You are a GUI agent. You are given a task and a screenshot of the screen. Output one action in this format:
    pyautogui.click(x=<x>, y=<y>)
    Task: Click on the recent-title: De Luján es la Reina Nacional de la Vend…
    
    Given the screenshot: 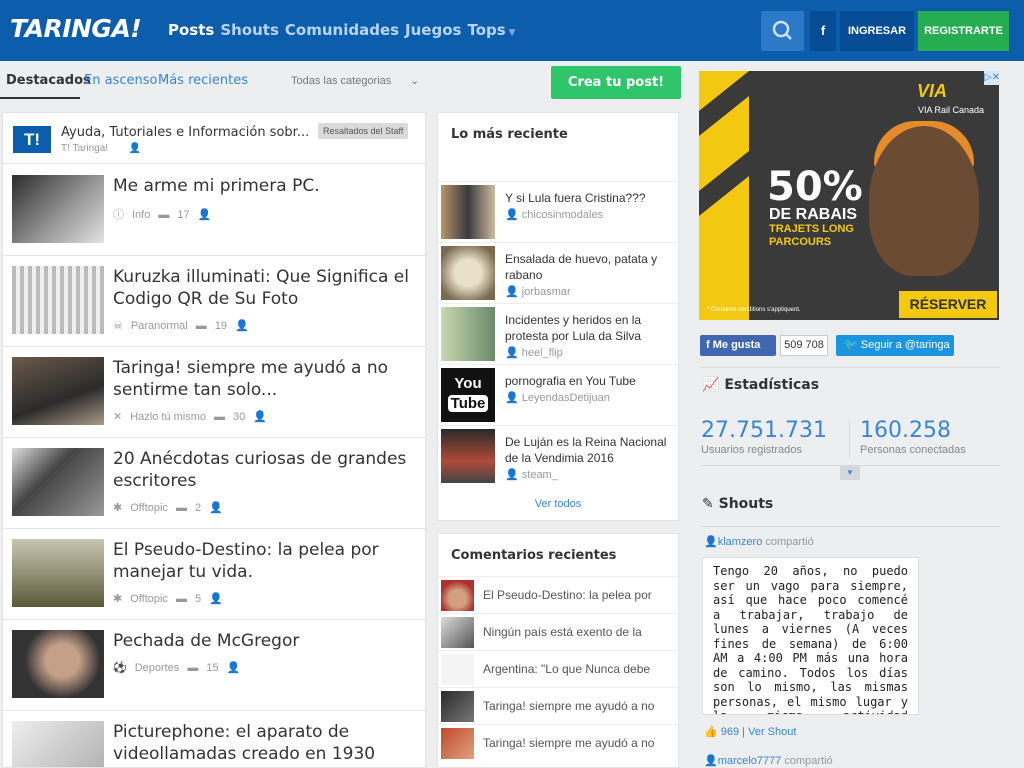 What is the action you would take?
    pyautogui.click(x=591, y=450)
    